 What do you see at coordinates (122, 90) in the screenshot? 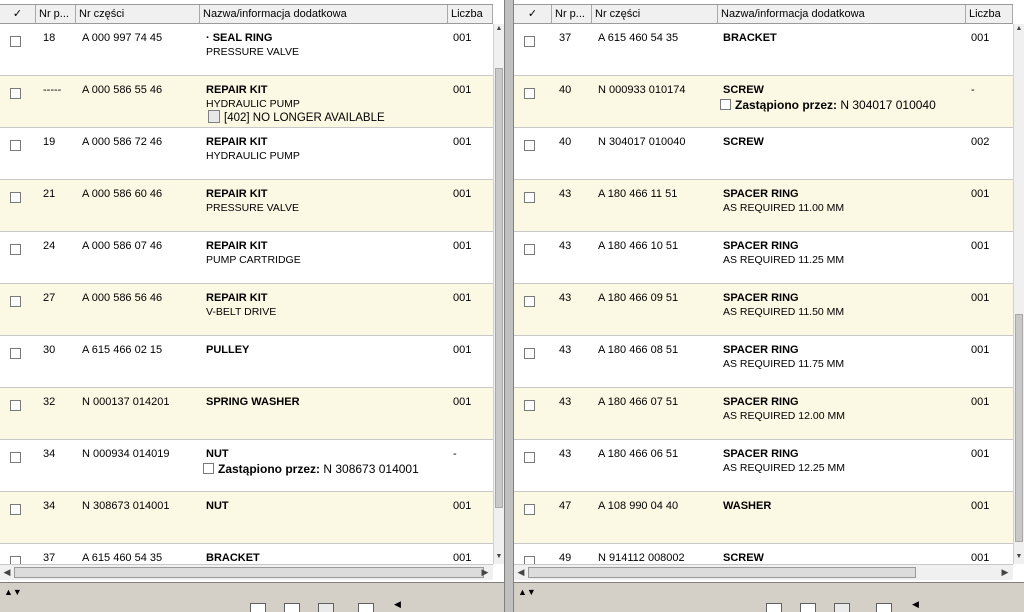
I see `row-part-number: A 000 586 55 46` at bounding box center [122, 90].